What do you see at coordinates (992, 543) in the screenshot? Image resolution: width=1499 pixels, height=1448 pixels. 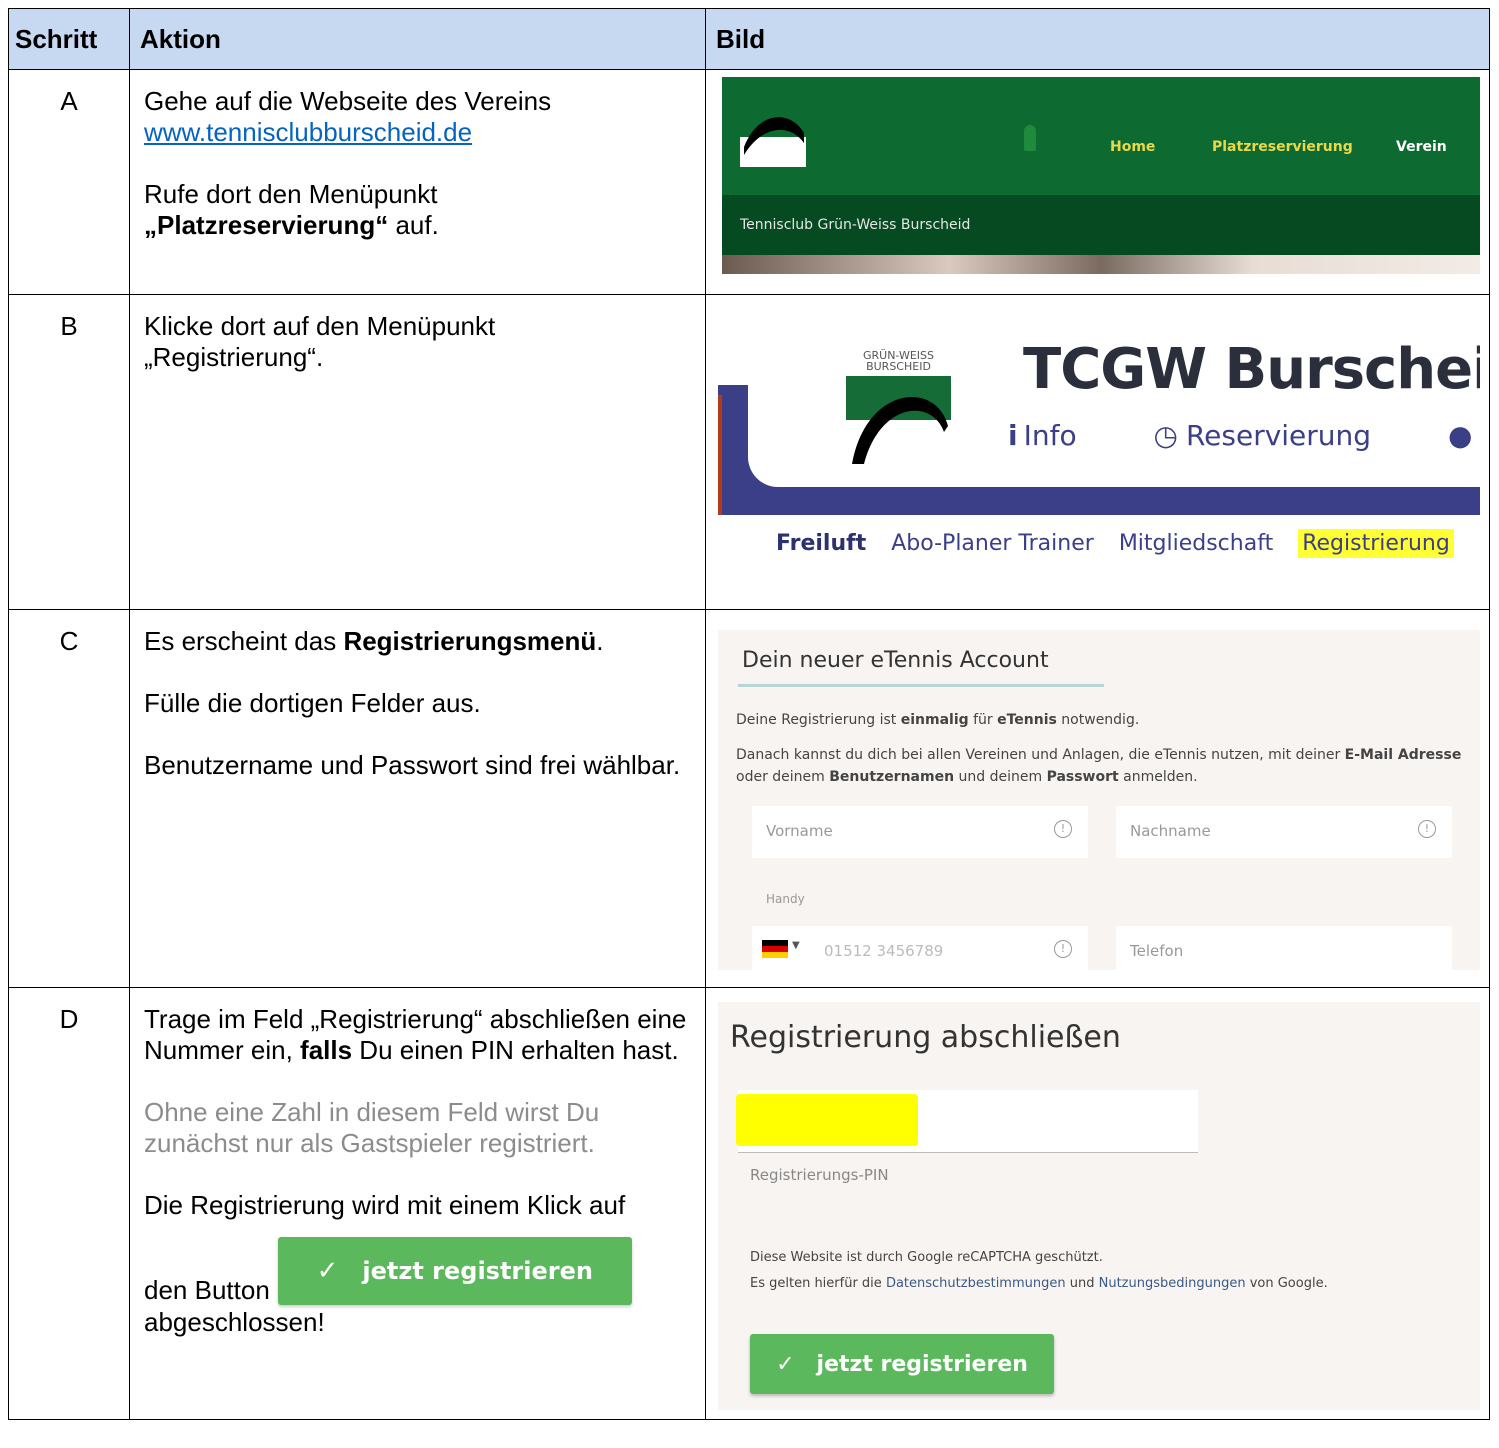 I see `menu-item-abo-planer: Abo-Planer Trainer` at bounding box center [992, 543].